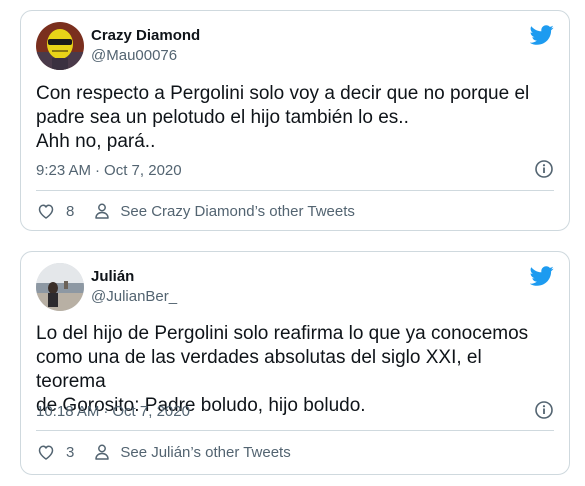 This screenshot has height=486, width=585. I want to click on tweet-header: Crazy Diamond @Mau00076, so click(118, 46).